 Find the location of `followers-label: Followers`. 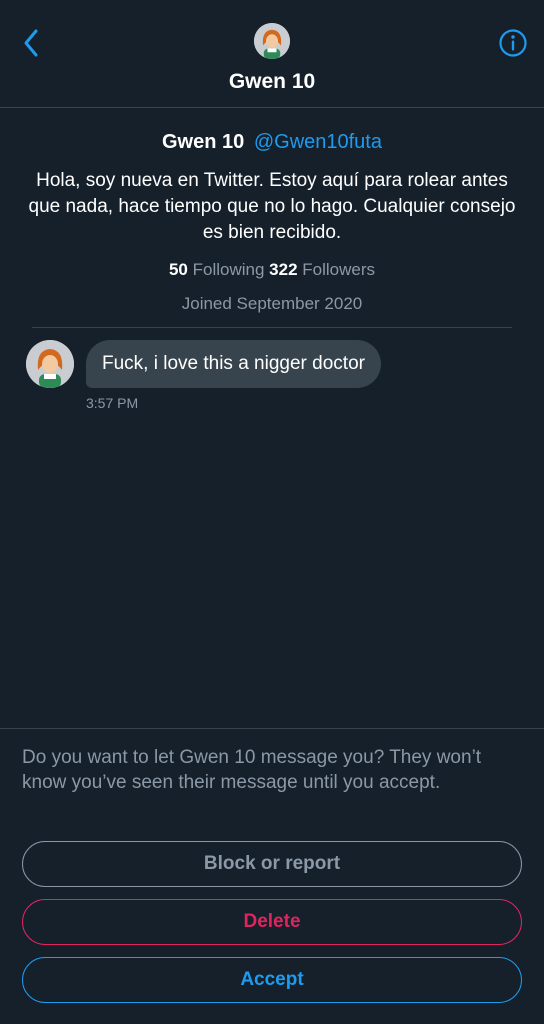

followers-label: Followers is located at coordinates (338, 269).